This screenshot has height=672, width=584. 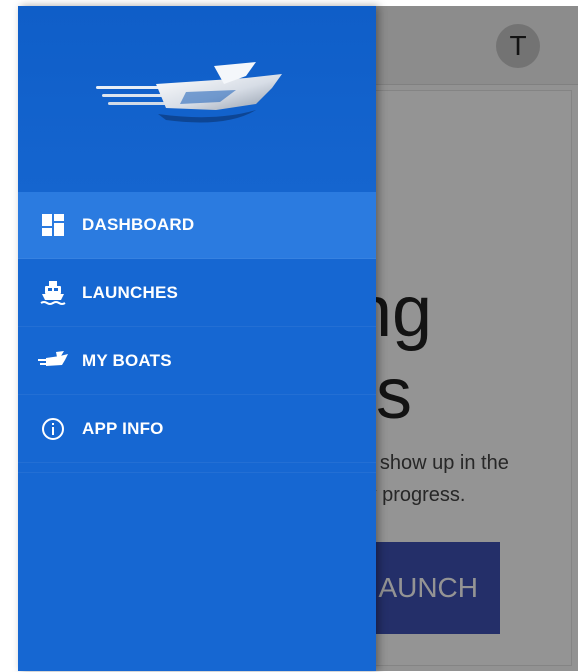 I want to click on drawer-item-label: APP INFO, so click(x=123, y=428).